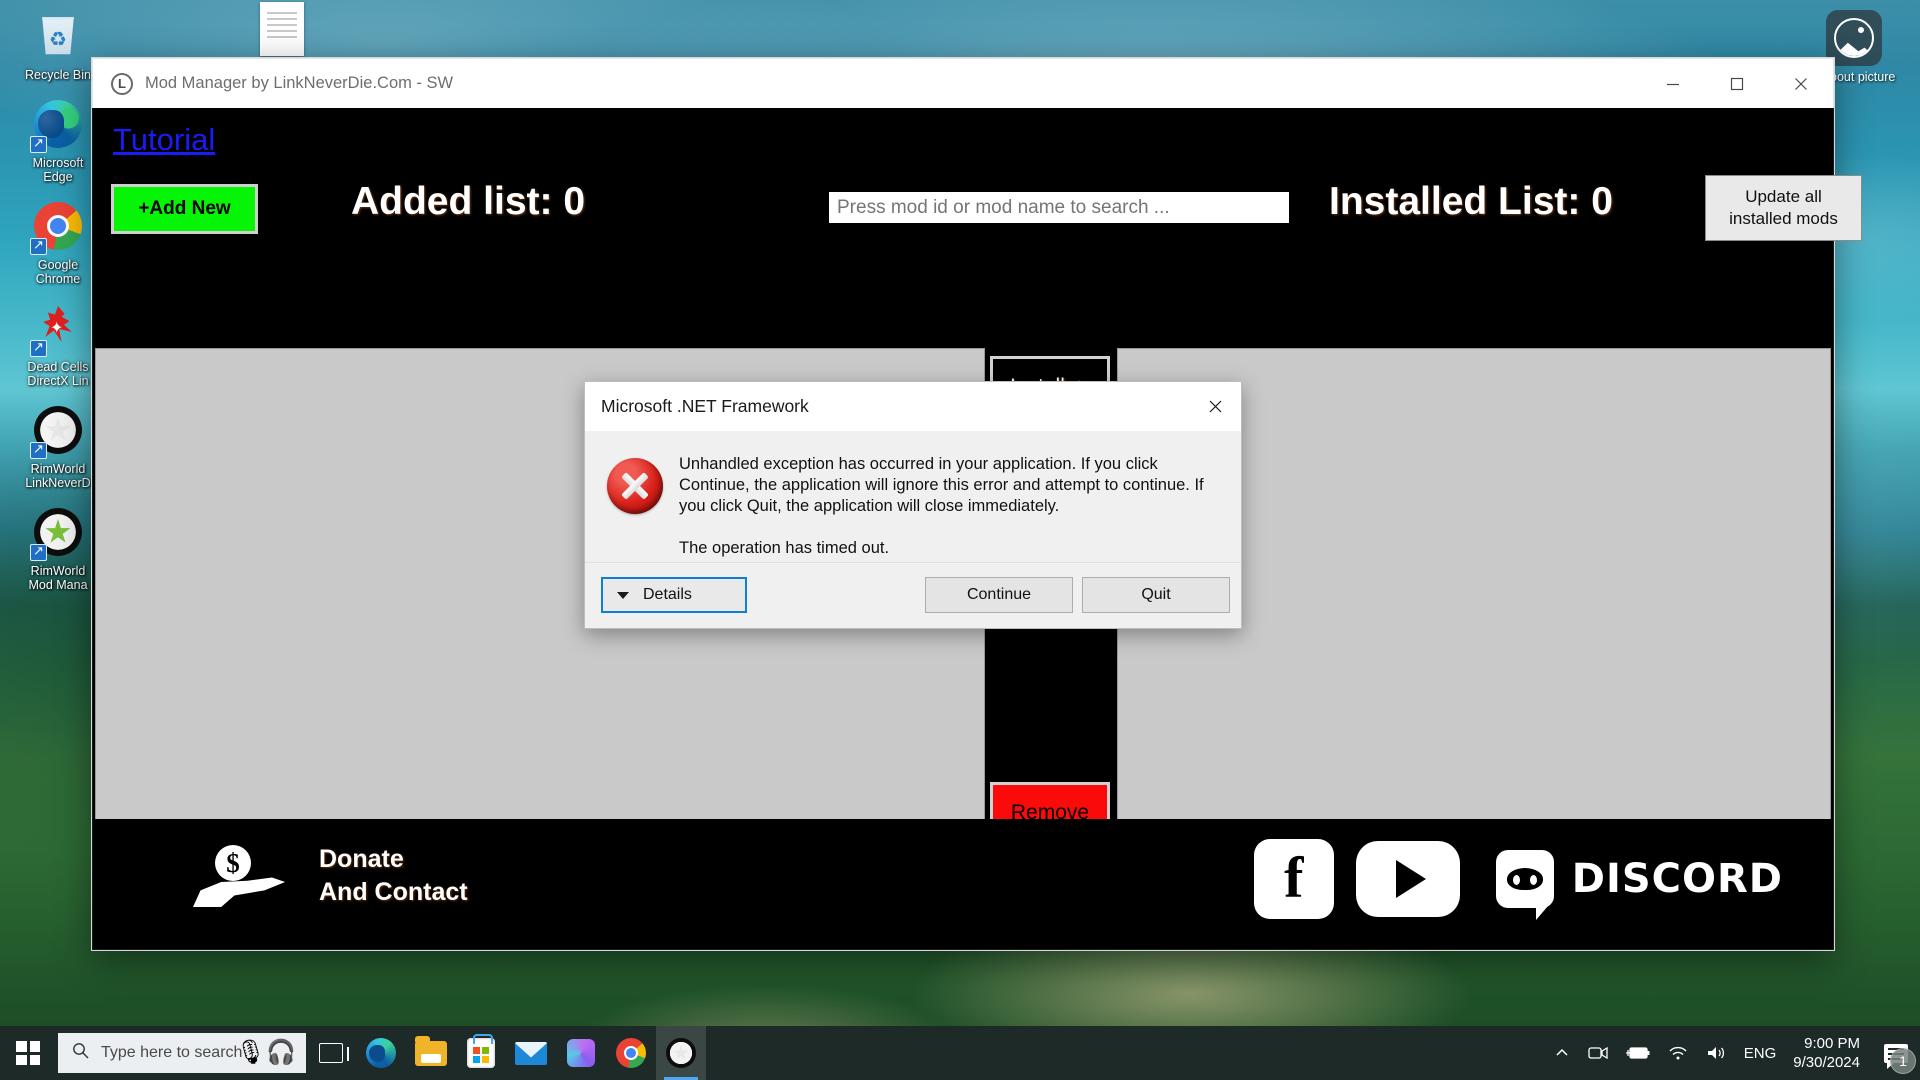 This screenshot has width=1920, height=1080. I want to click on maximize-button, so click(1737, 84).